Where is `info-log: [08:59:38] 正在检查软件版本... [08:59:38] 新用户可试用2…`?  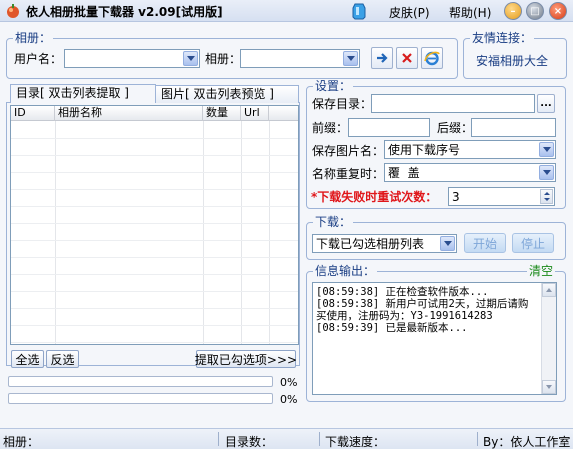
info-log: [08:59:38] 正在检查软件版本... [08:59:38] 新用户可试用2… is located at coordinates (434, 338).